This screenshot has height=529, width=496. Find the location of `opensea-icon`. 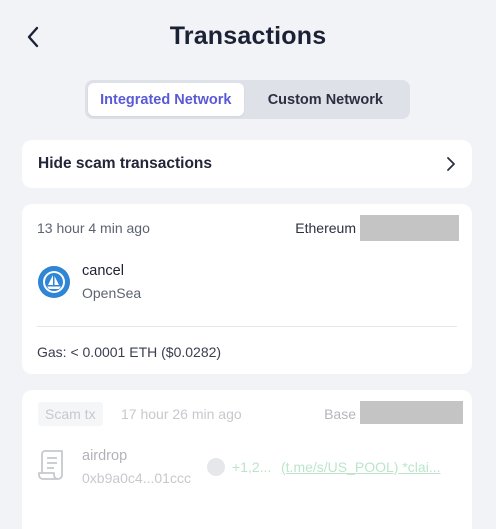

opensea-icon is located at coordinates (54, 282).